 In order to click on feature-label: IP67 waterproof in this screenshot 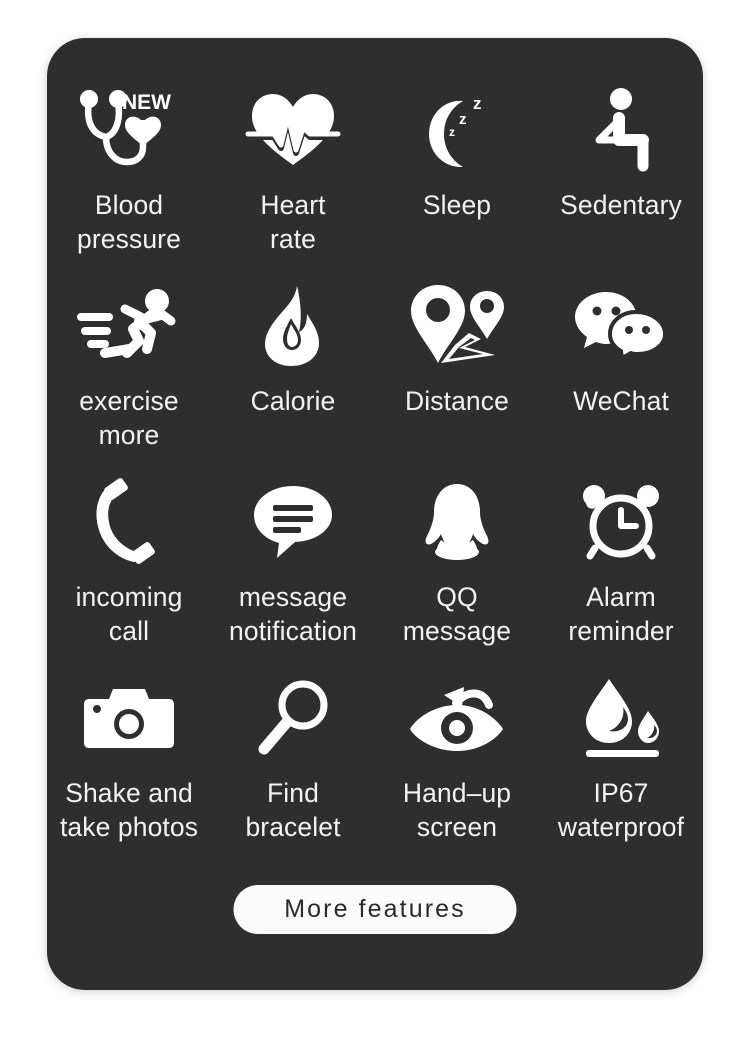, I will do `click(621, 810)`.